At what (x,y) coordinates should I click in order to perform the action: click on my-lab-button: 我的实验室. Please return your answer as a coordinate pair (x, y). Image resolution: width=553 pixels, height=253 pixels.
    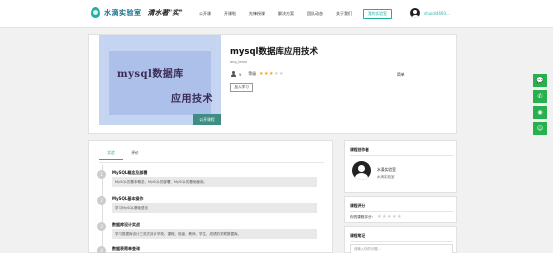
    Looking at the image, I should click on (377, 14).